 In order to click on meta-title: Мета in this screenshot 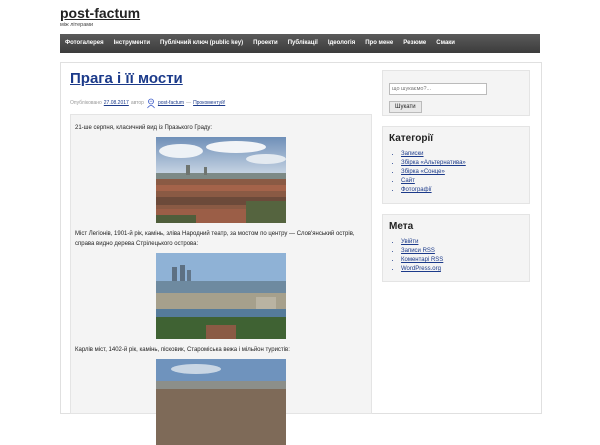, I will do `click(401, 226)`.